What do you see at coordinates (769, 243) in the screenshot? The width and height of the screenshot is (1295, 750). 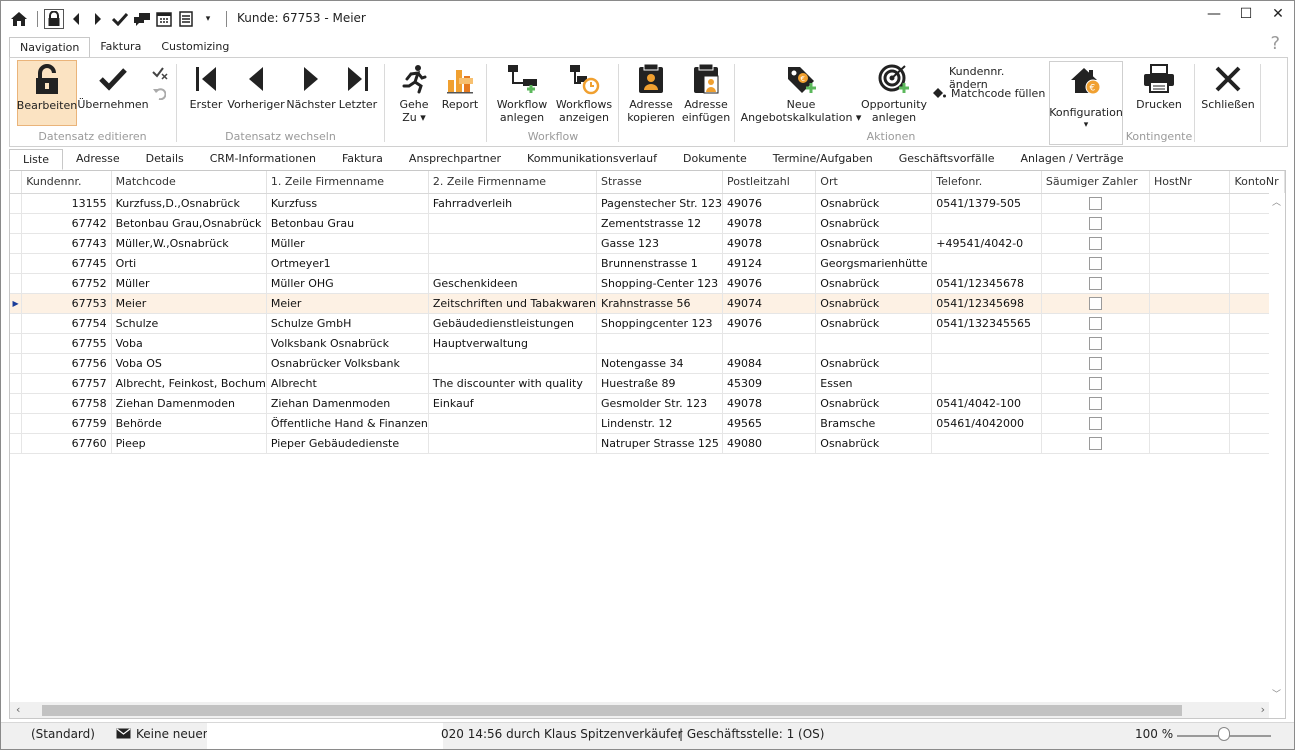 I see `table-cell-plz: 49078` at bounding box center [769, 243].